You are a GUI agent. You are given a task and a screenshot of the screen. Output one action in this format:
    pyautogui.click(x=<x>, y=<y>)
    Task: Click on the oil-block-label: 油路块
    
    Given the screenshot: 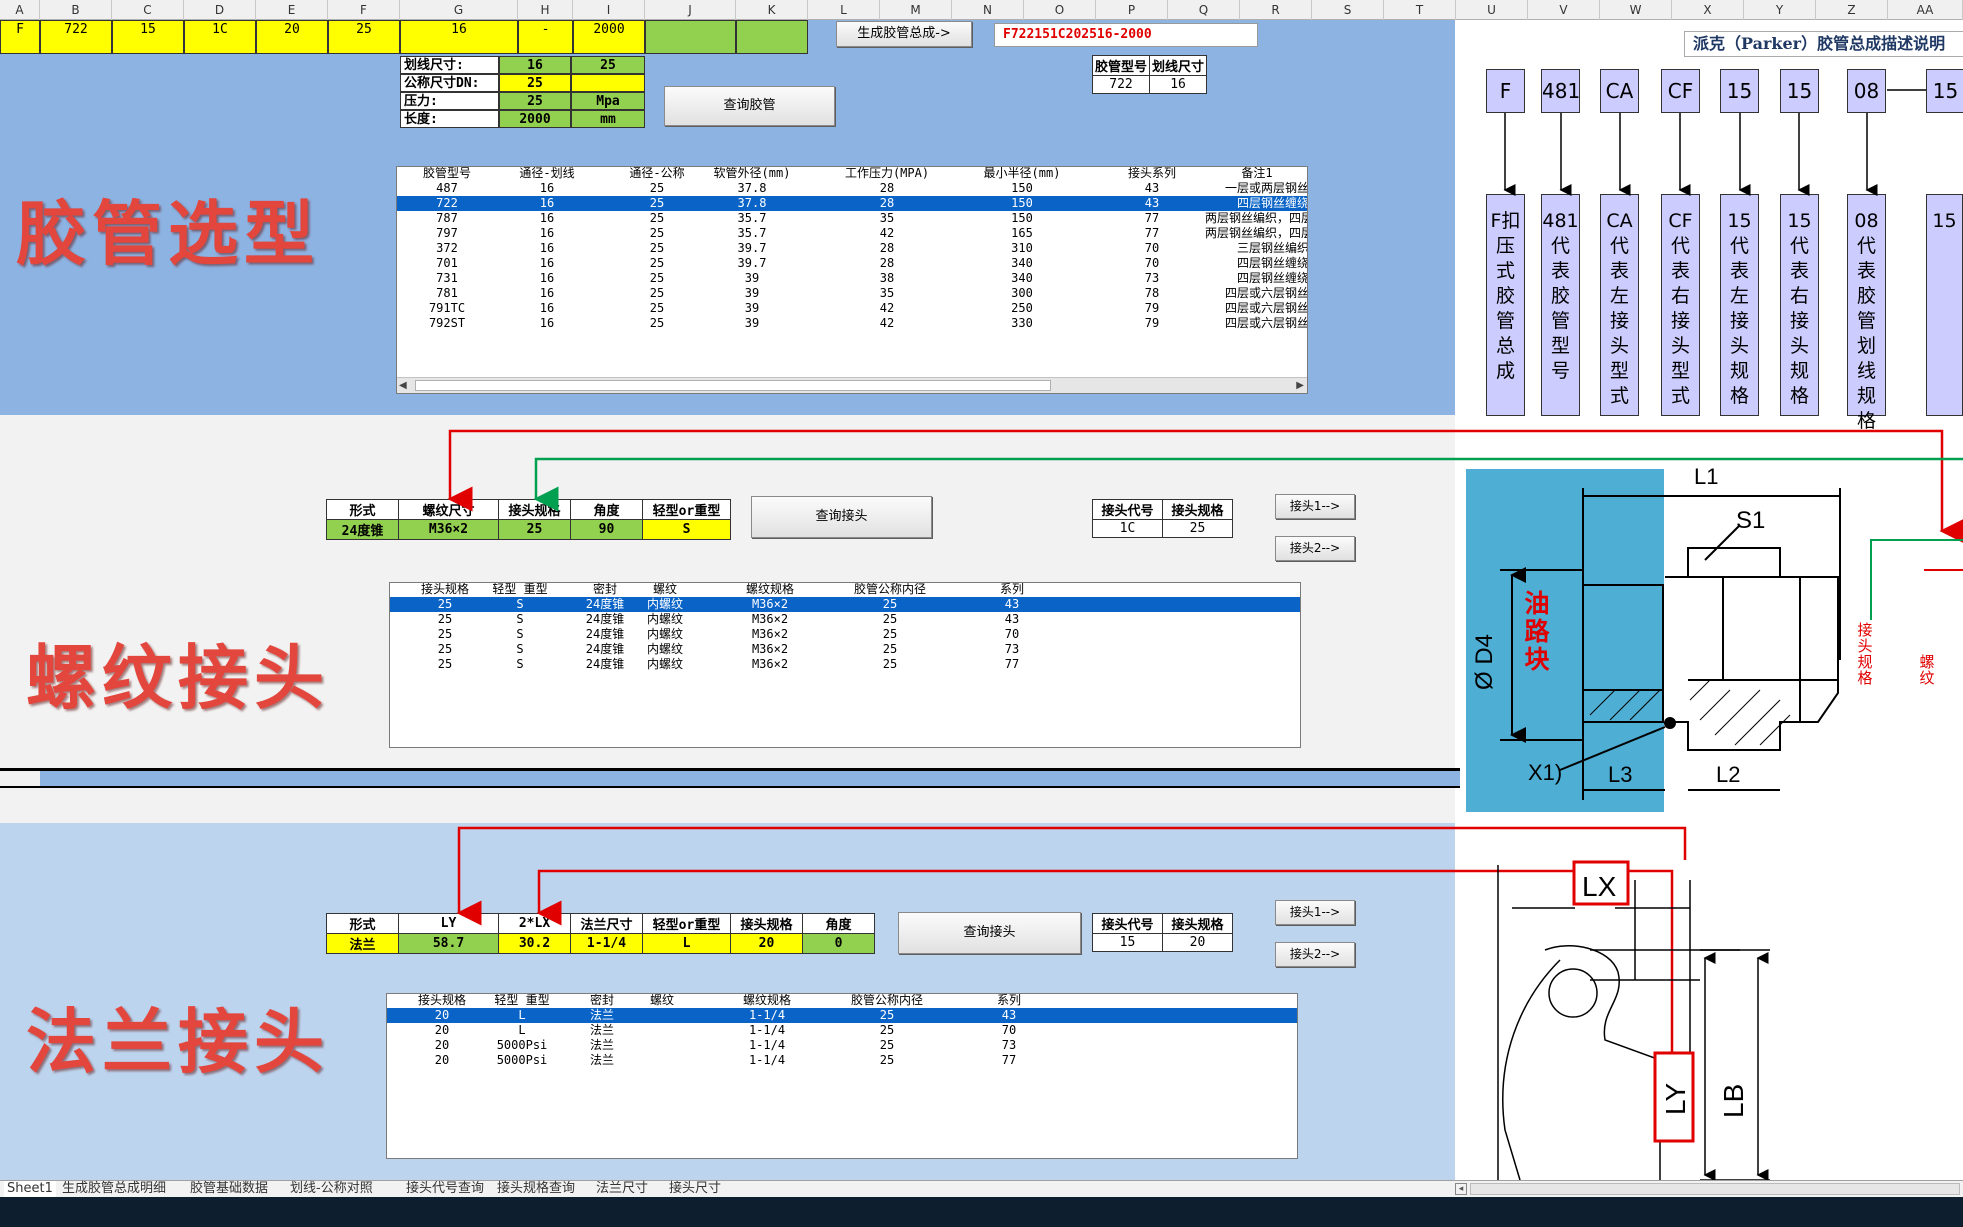 What is the action you would take?
    pyautogui.click(x=1537, y=631)
    